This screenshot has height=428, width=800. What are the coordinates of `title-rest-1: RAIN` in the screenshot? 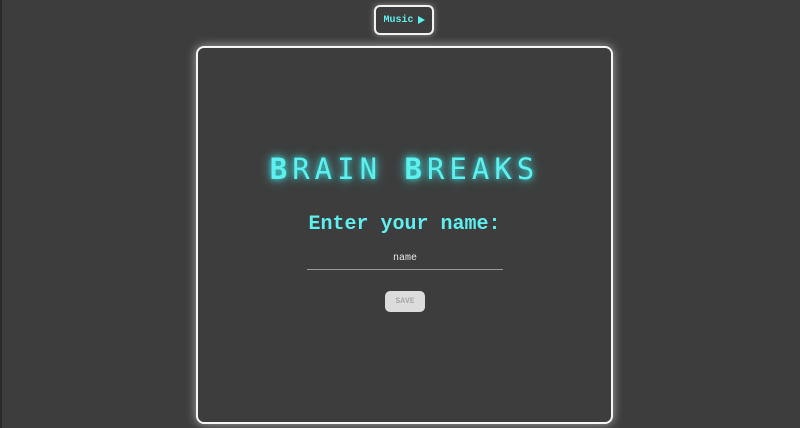 It's located at (348, 169).